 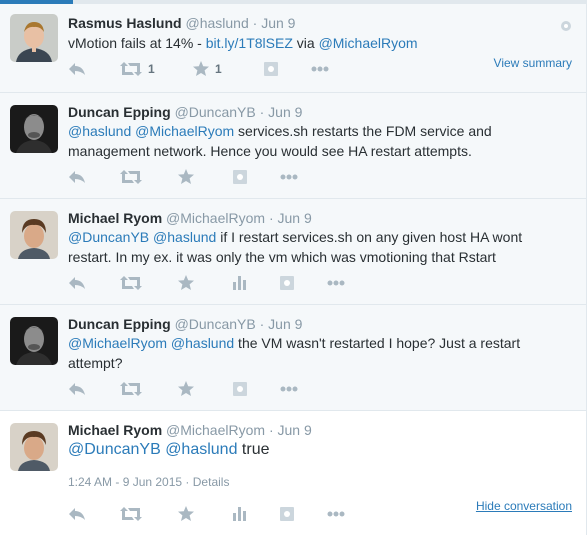 I want to click on gear-icon, so click(x=566, y=26).